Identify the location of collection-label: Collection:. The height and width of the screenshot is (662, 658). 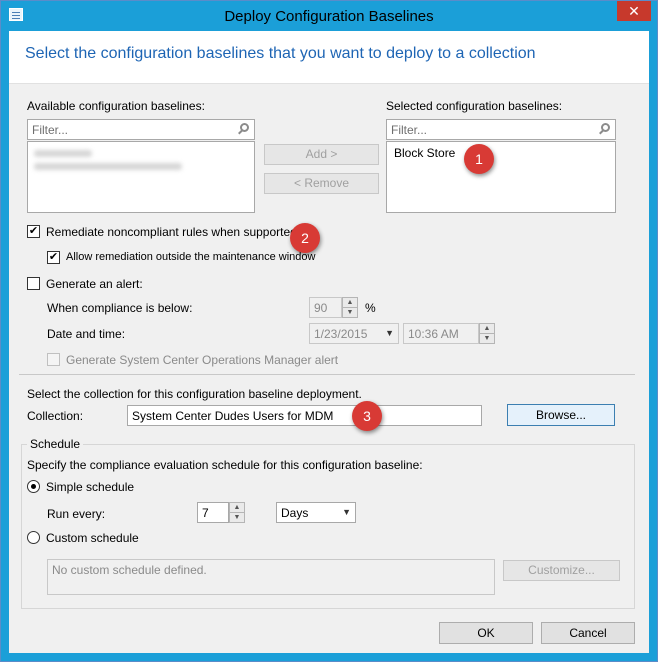
(55, 416).